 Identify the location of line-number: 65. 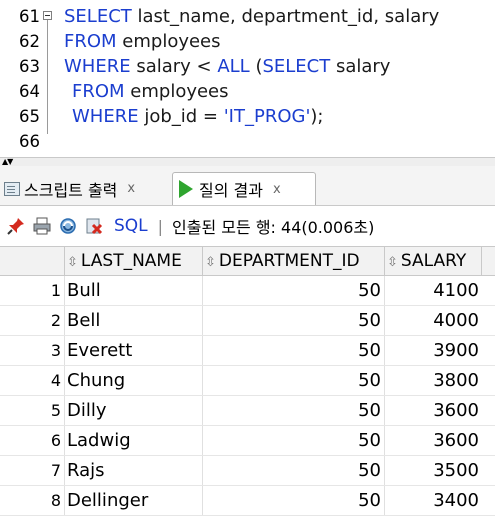
(29, 116).